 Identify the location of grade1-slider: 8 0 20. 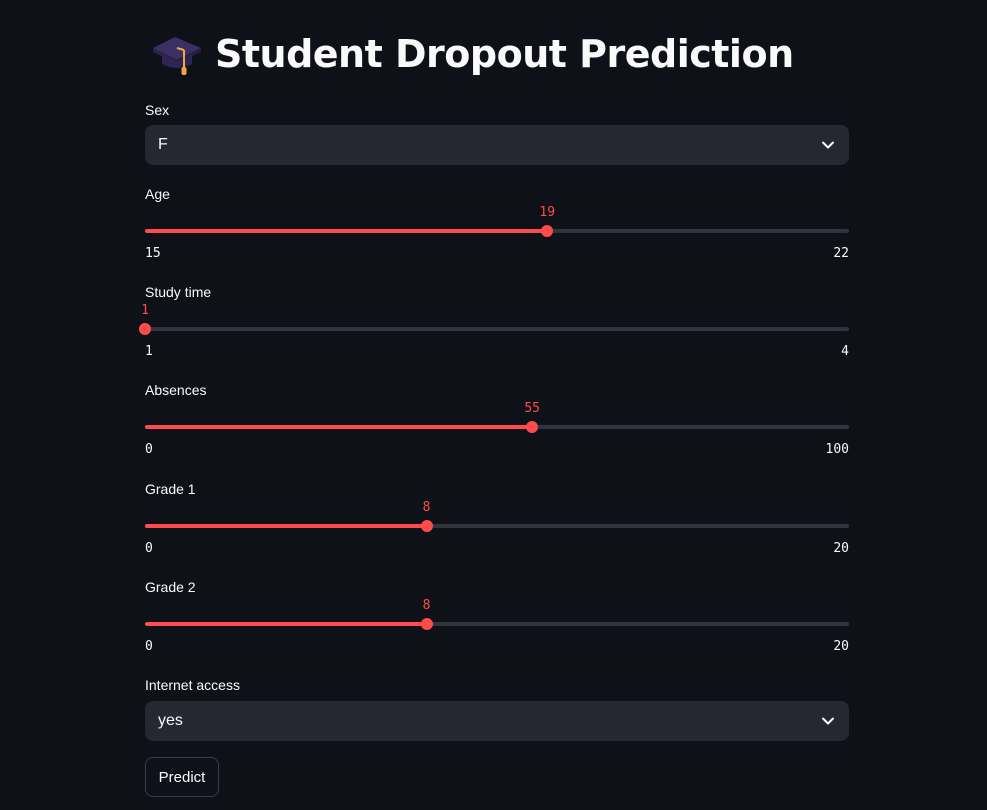
(497, 521).